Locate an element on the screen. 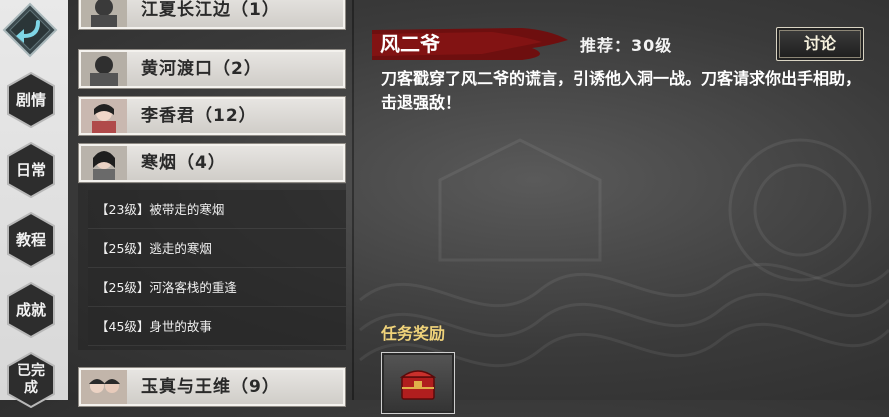 This screenshot has width=889, height=417. sidebar-item-label: 日常 is located at coordinates (30, 170).